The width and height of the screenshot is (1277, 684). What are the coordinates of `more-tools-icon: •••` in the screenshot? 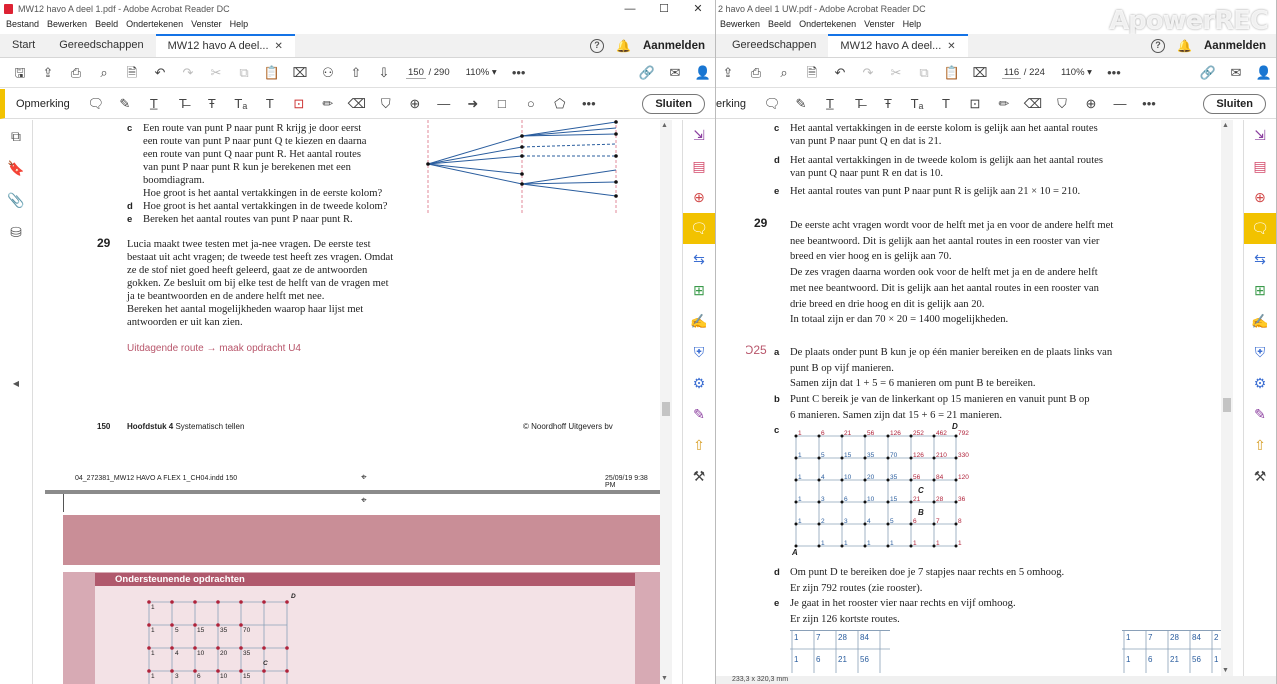 It's located at (519, 73).